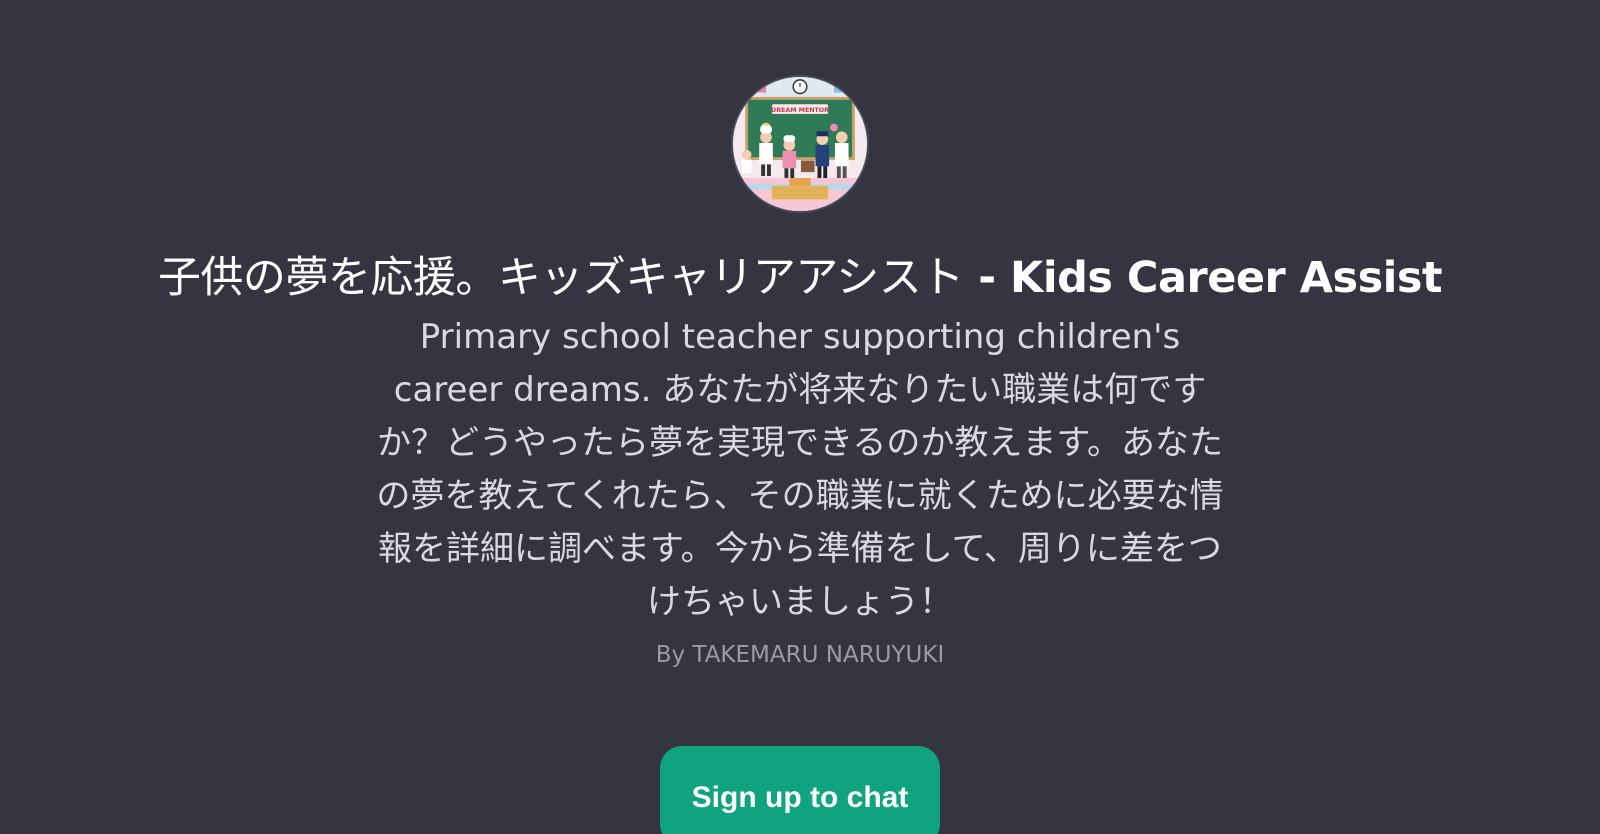 The image size is (1600, 834). Describe the element at coordinates (560, 278) in the screenshot. I see `gpt-title-japanese: 子供の夢を応援。キッズキャリアアシスト` at that location.